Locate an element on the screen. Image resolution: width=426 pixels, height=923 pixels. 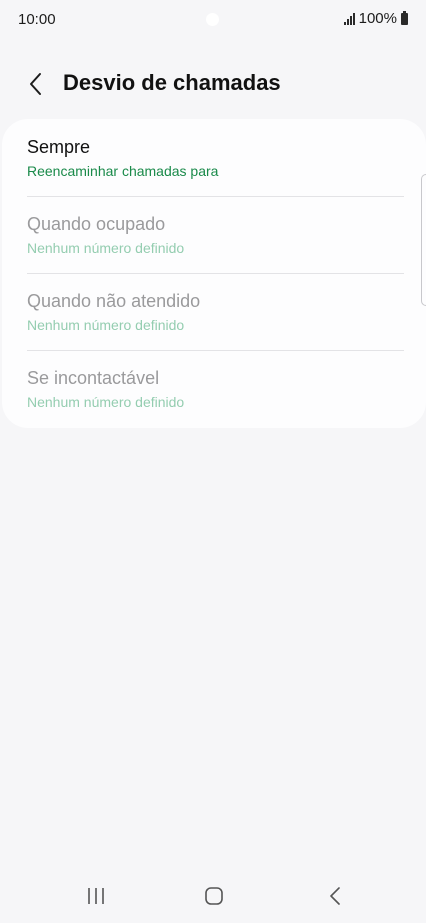
battery-percent: 100% is located at coordinates (377, 18).